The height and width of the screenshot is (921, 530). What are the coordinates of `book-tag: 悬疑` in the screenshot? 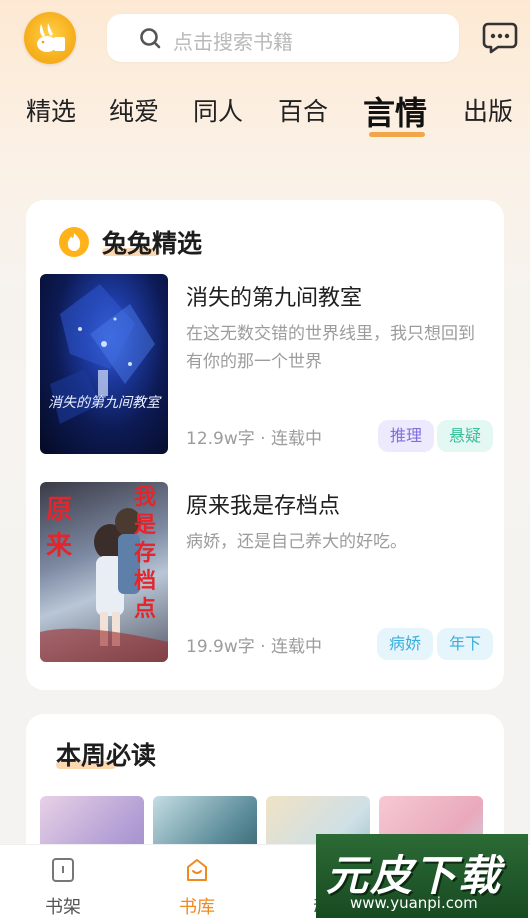 It's located at (465, 436).